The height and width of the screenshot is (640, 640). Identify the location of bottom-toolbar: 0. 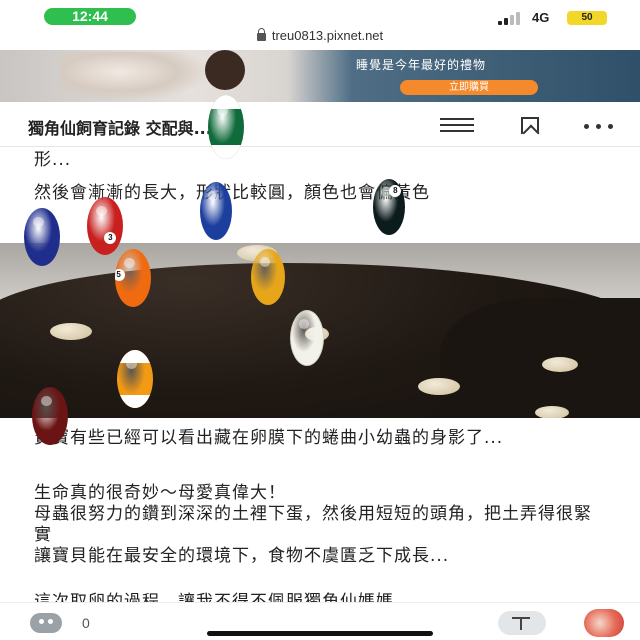
(320, 621).